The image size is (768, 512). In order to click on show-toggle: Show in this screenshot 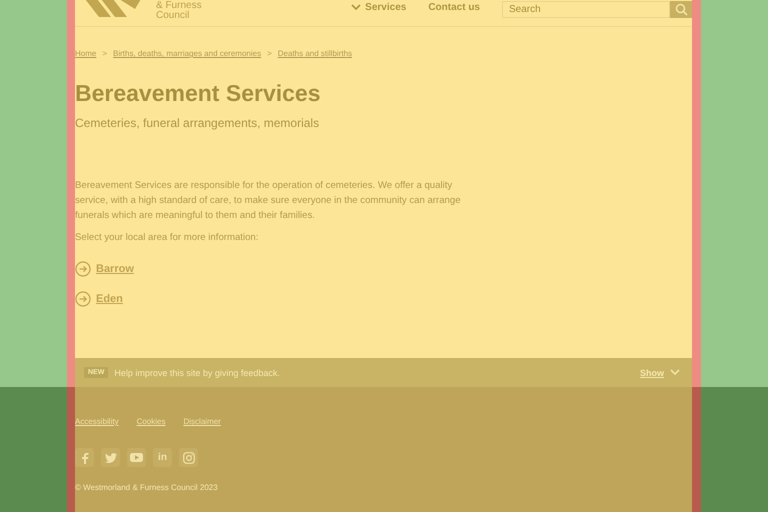, I will do `click(652, 373)`.